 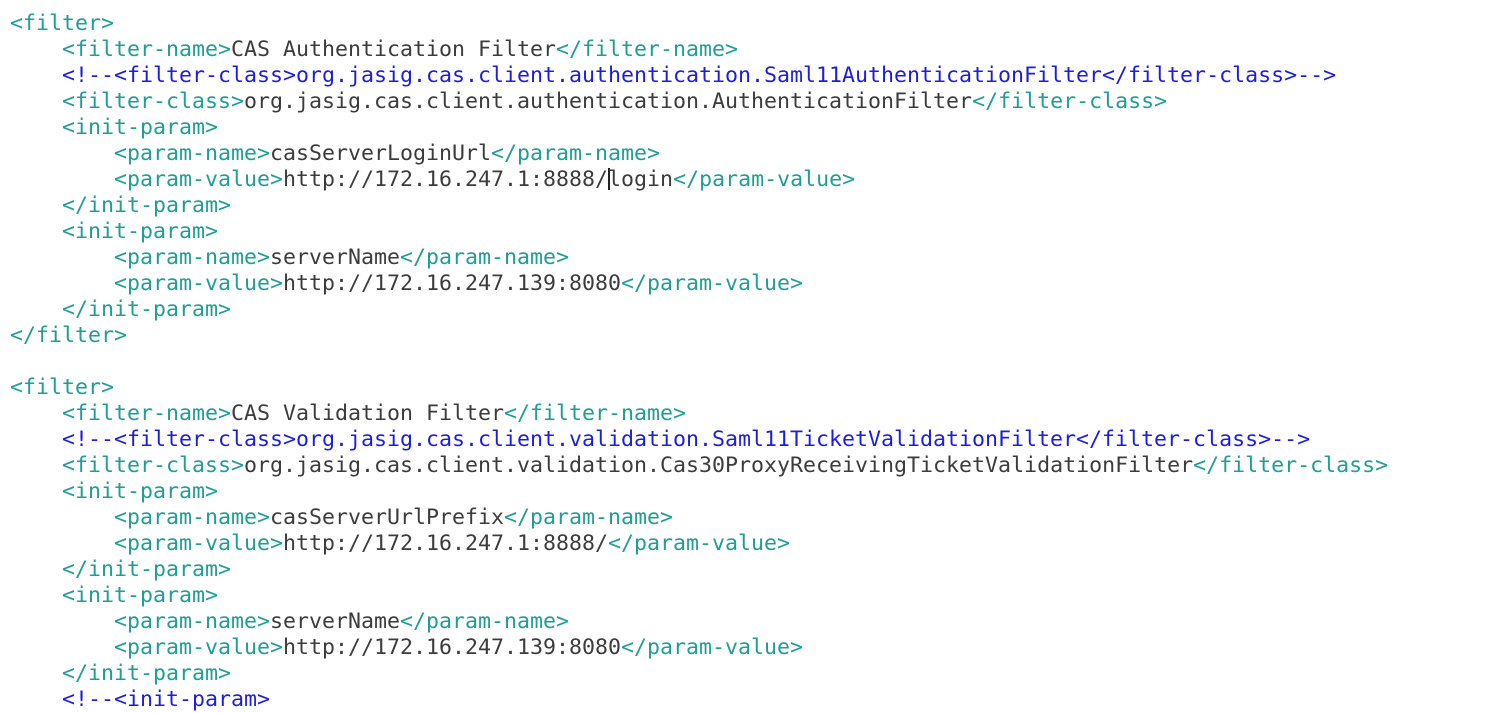 What do you see at coordinates (166, 699) in the screenshot?
I see `xml-comment: <!--<init-param>` at bounding box center [166, 699].